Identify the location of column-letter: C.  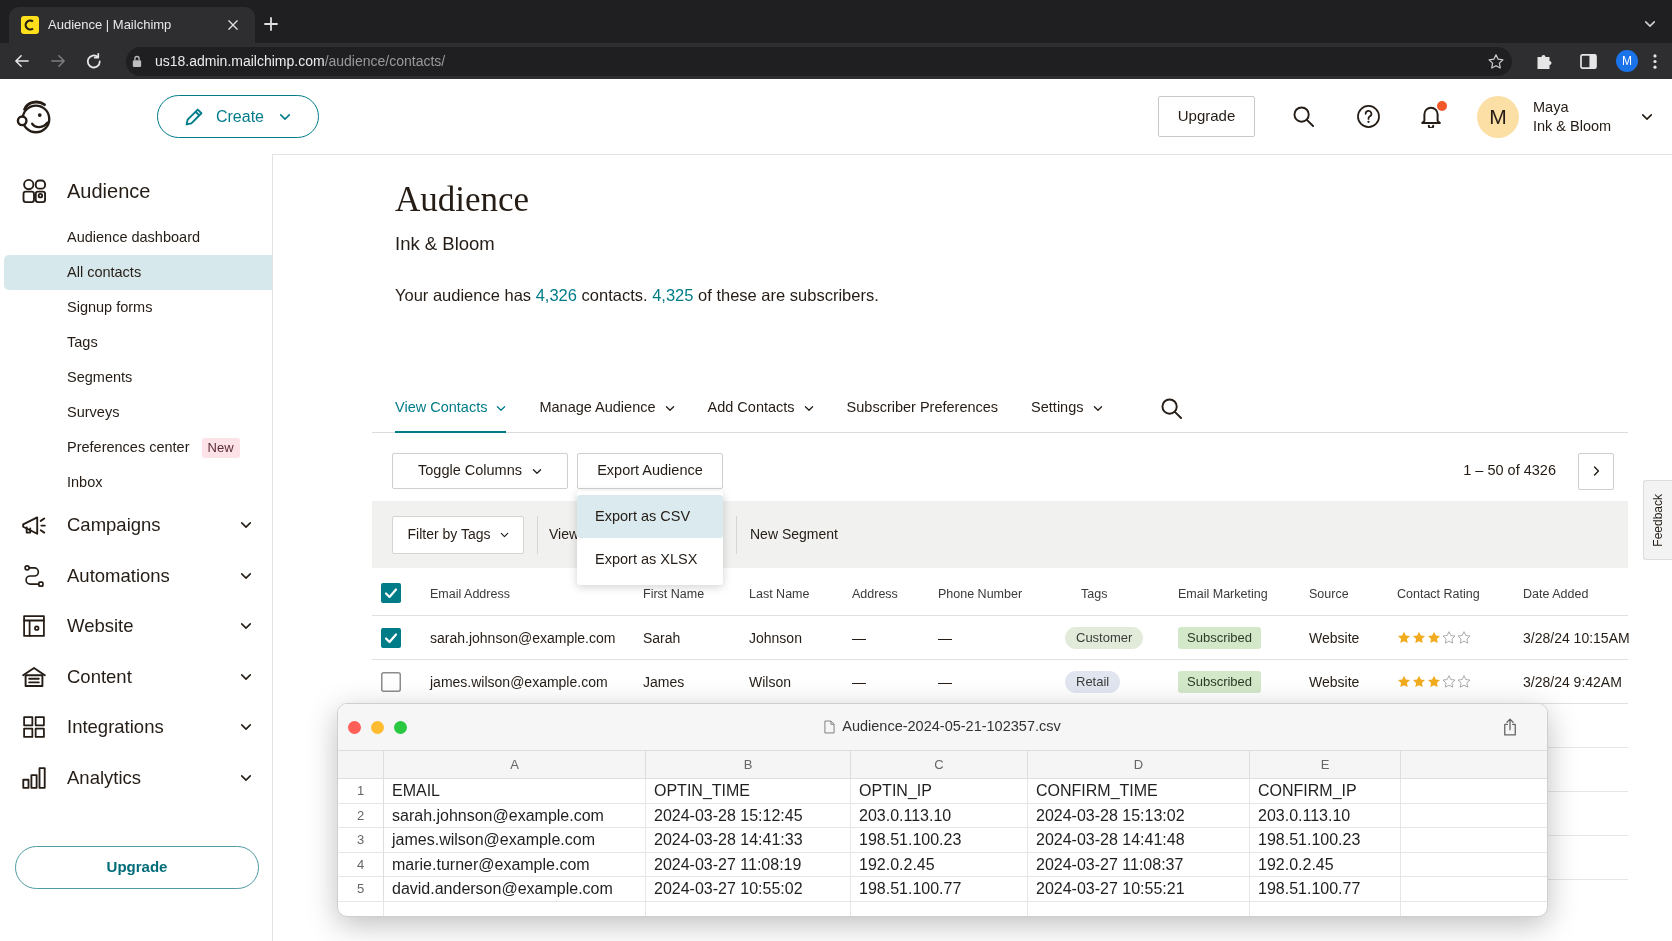
(939, 764).